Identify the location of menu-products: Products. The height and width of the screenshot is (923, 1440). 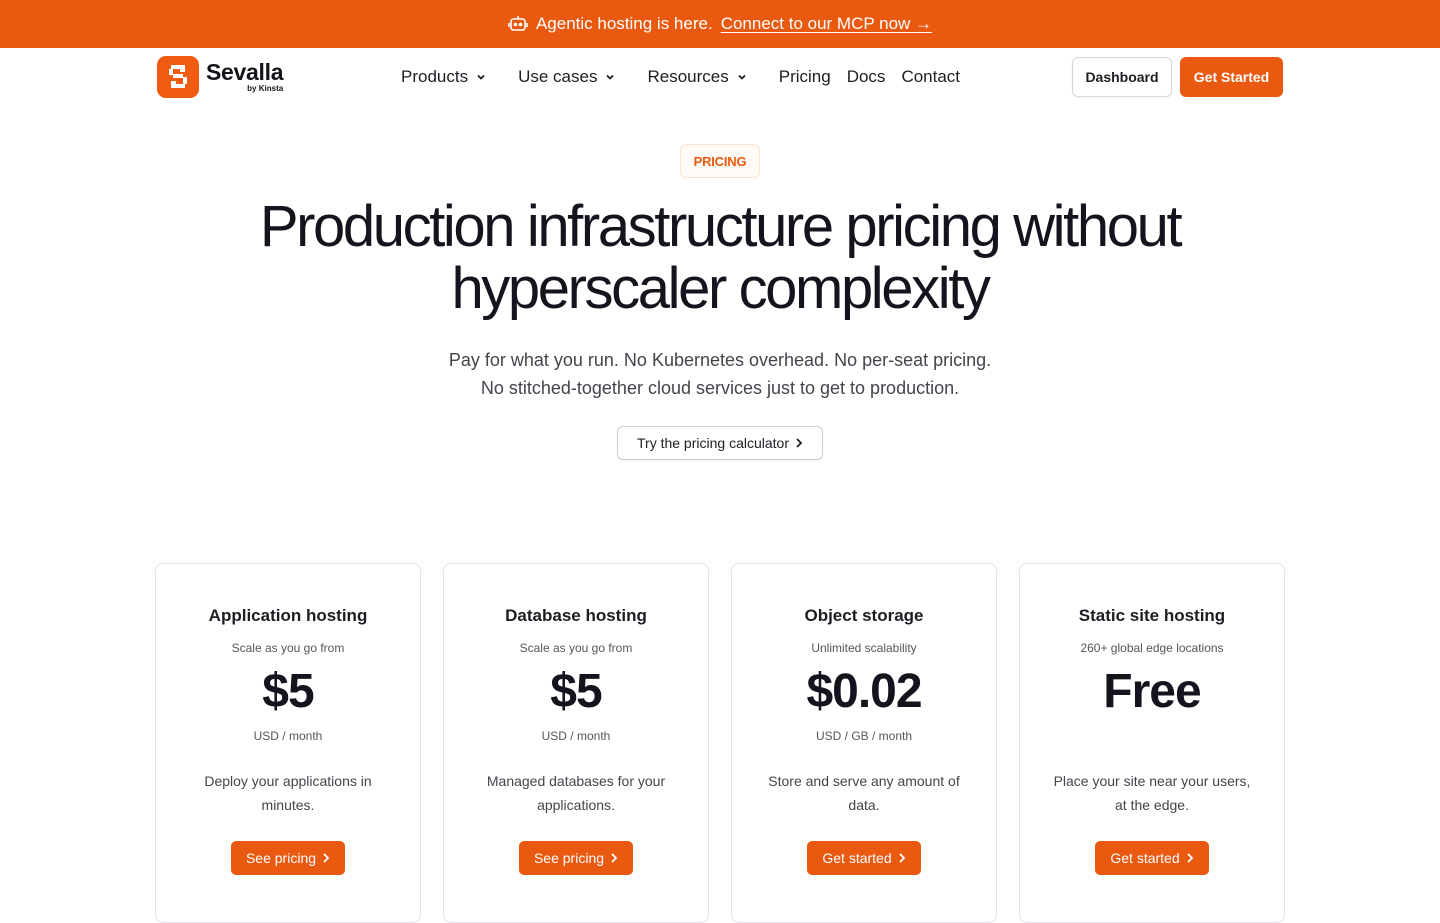
(443, 77).